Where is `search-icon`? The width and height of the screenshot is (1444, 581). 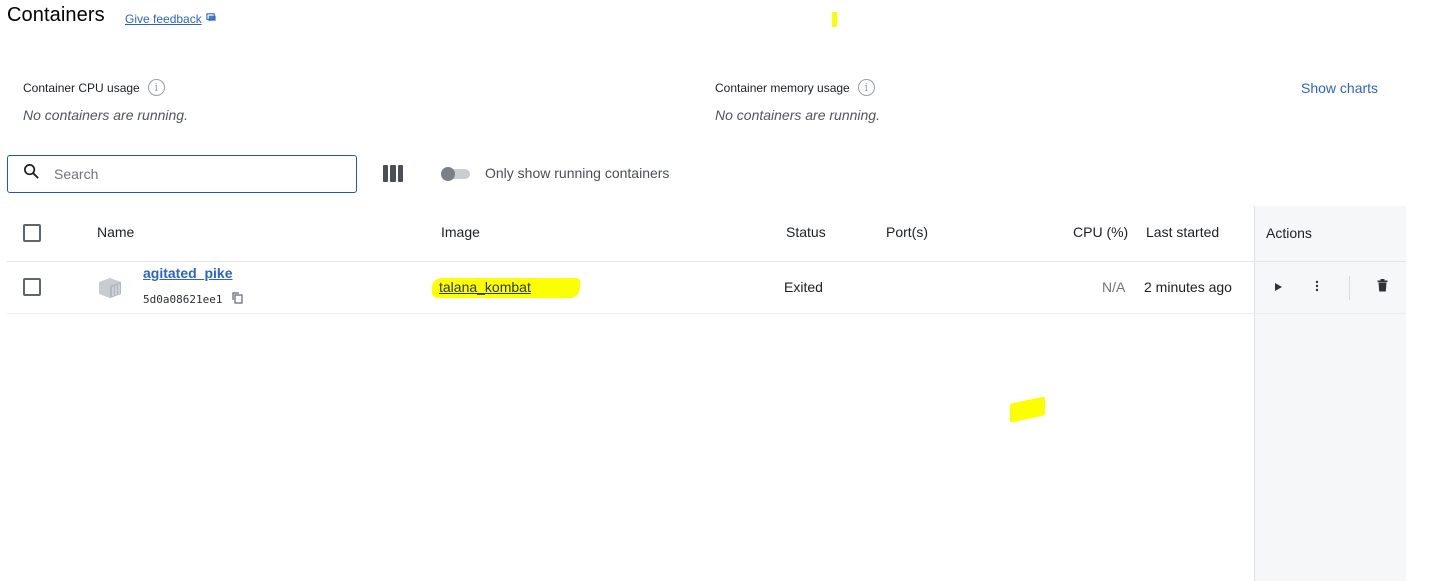
search-icon is located at coordinates (31, 174).